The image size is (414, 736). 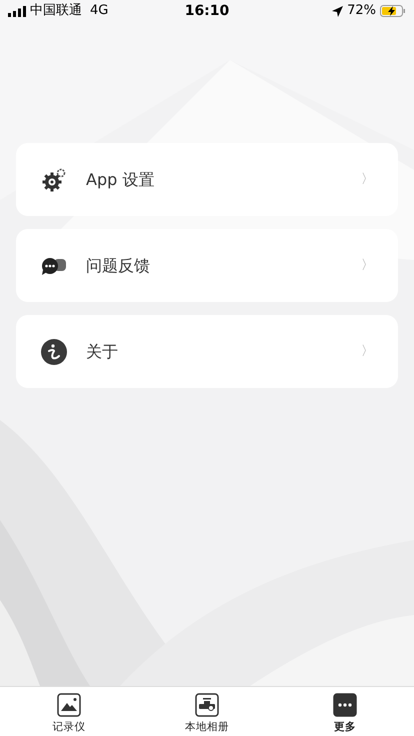 I want to click on dashcam-icon, so click(x=207, y=705).